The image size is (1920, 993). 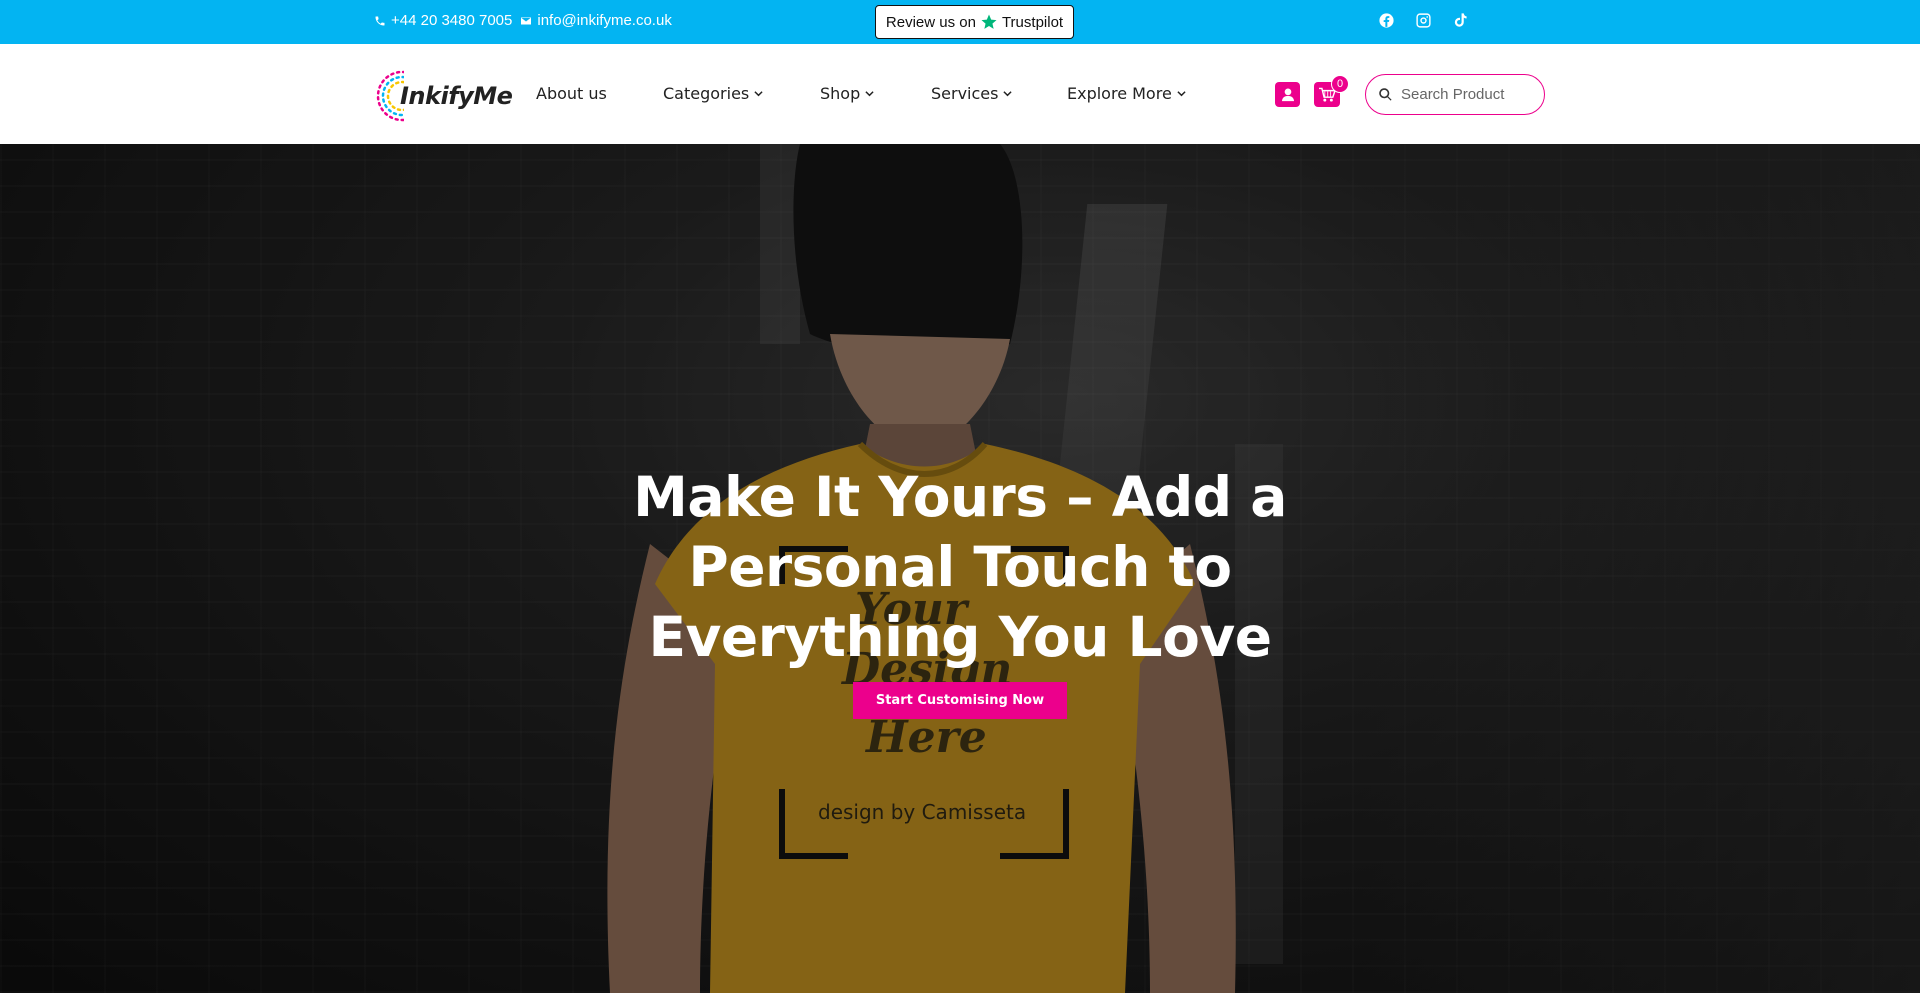 I want to click on nav-shop: Shop, so click(x=847, y=93).